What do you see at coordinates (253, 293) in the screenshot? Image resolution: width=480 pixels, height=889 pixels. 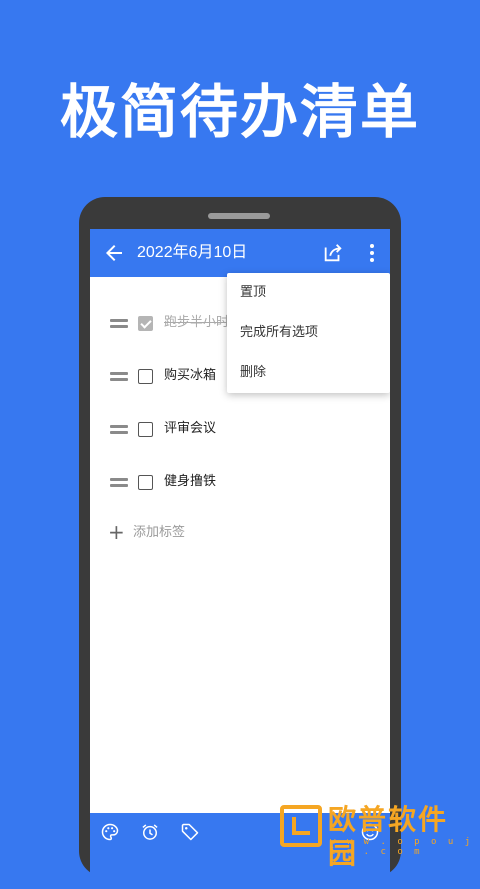 I see `menu-item-pin: 置顶` at bounding box center [253, 293].